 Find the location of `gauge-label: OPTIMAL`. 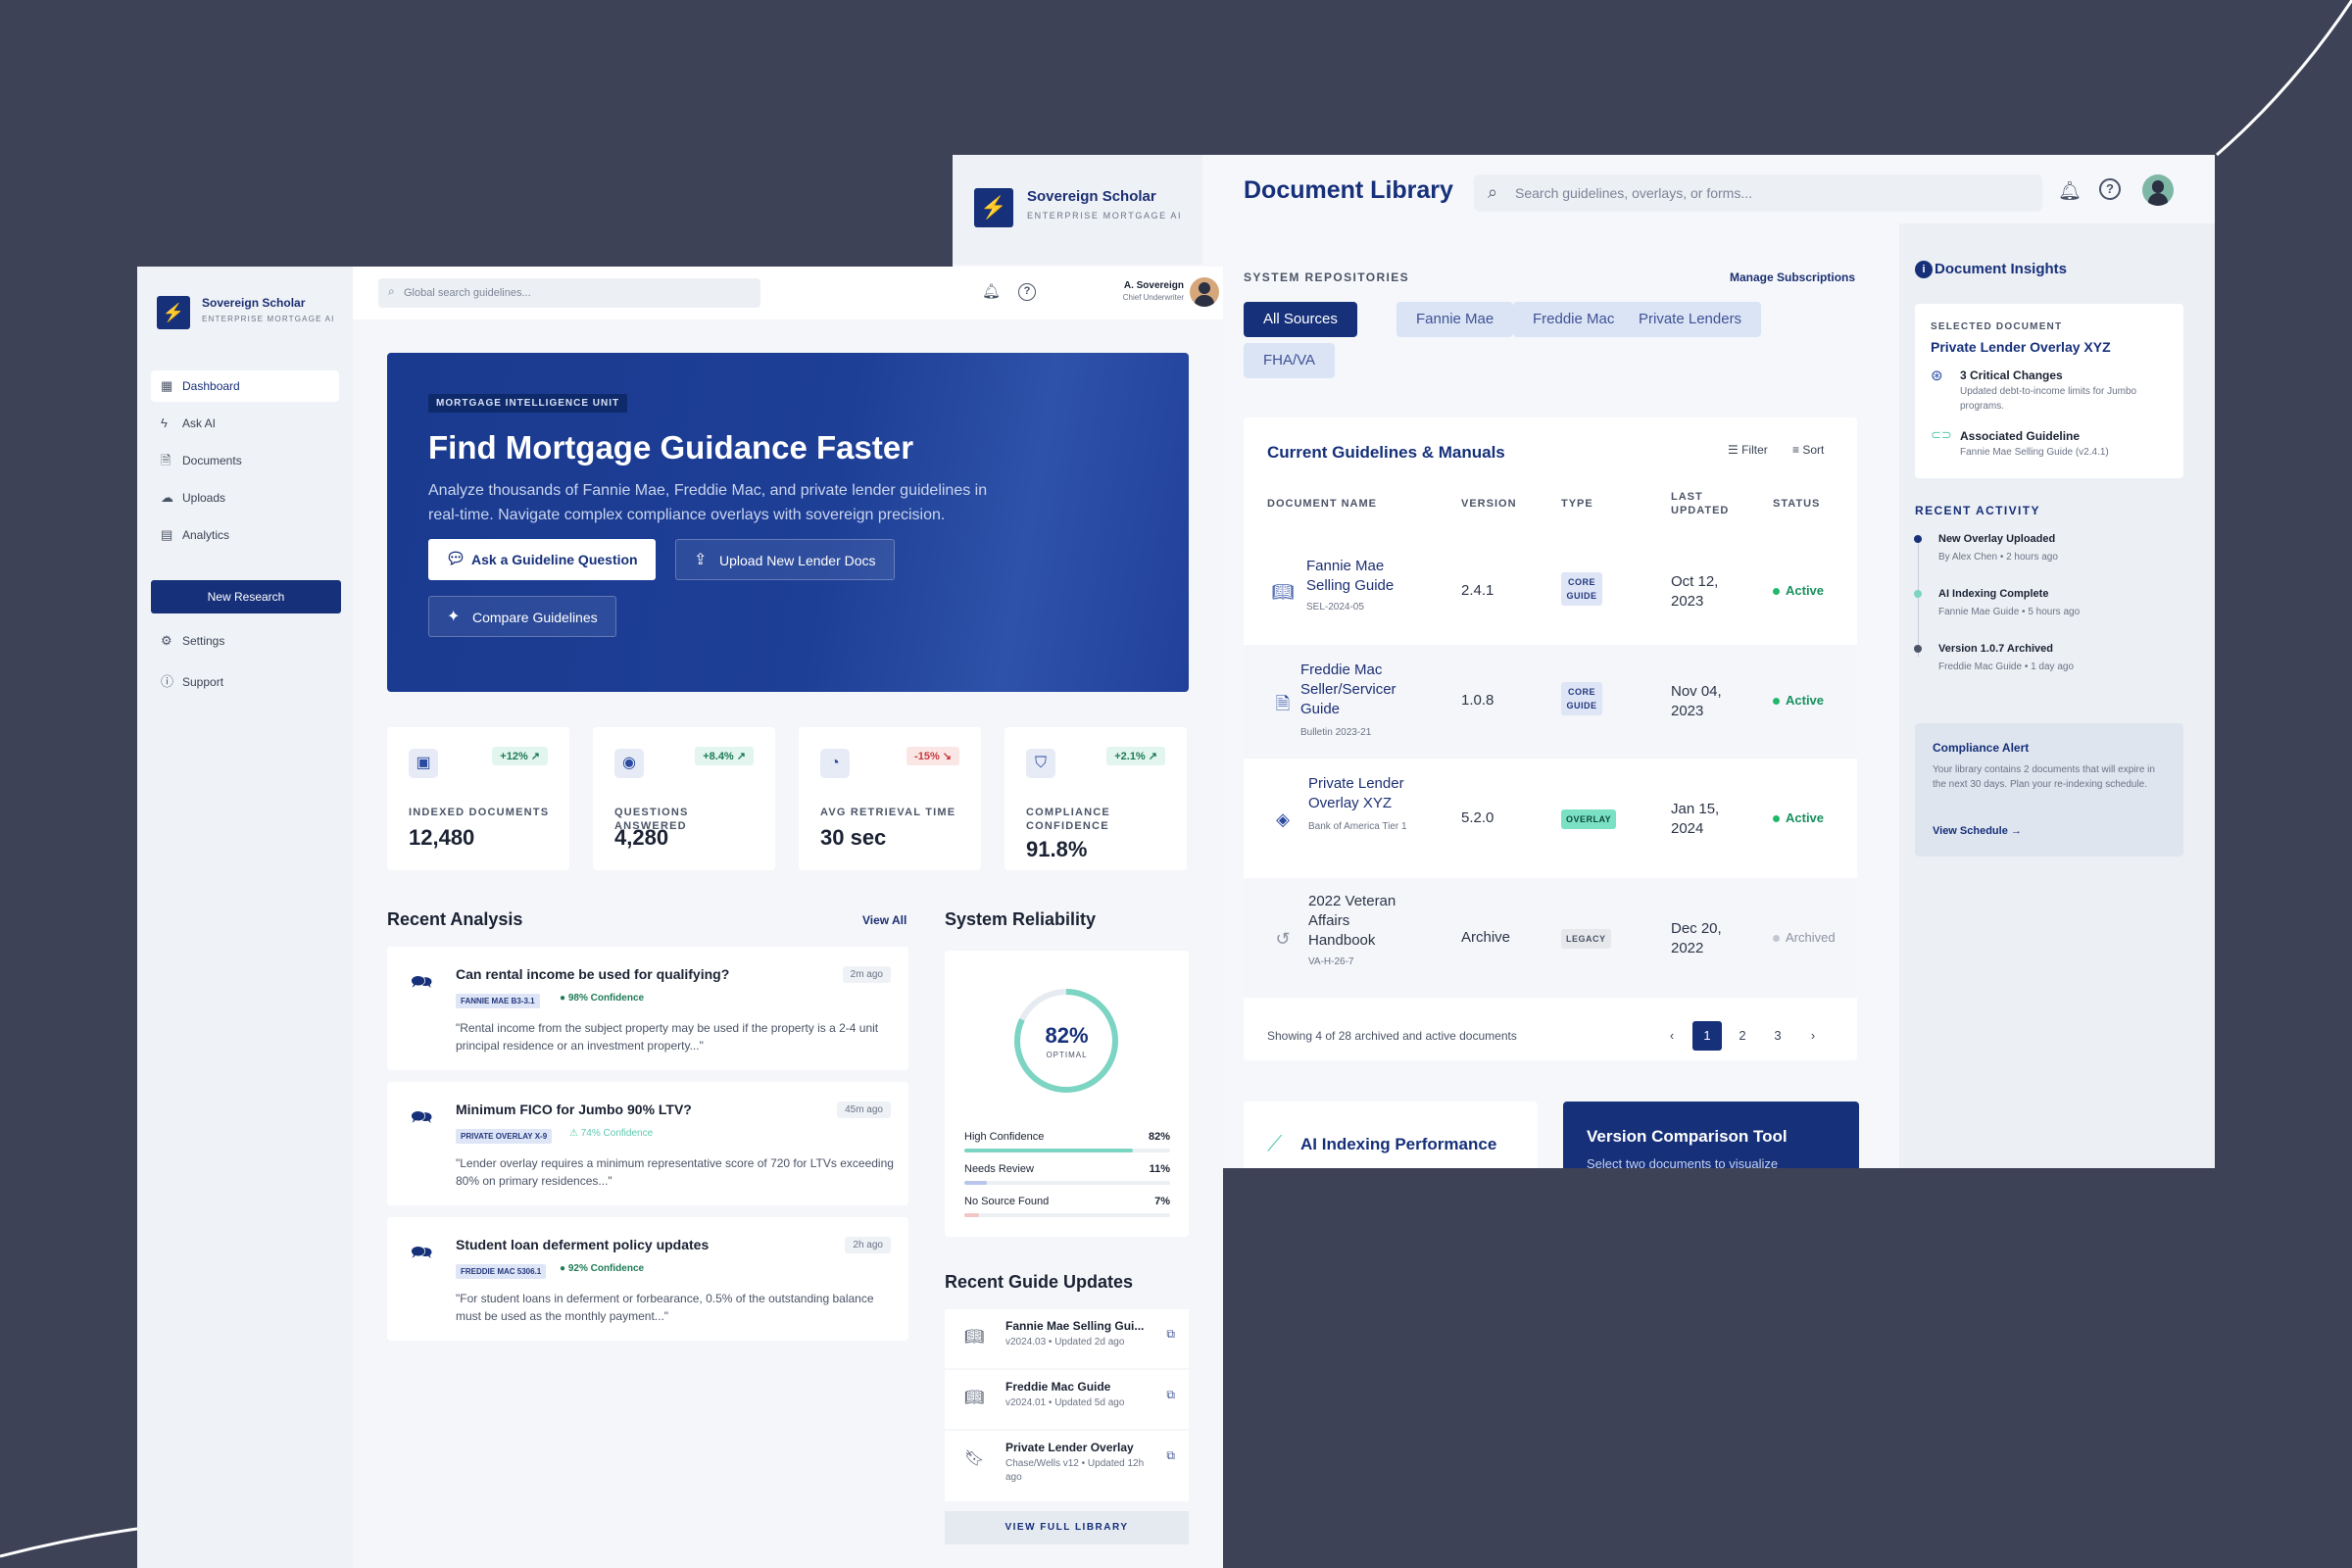

gauge-label: OPTIMAL is located at coordinates (1067, 1055).